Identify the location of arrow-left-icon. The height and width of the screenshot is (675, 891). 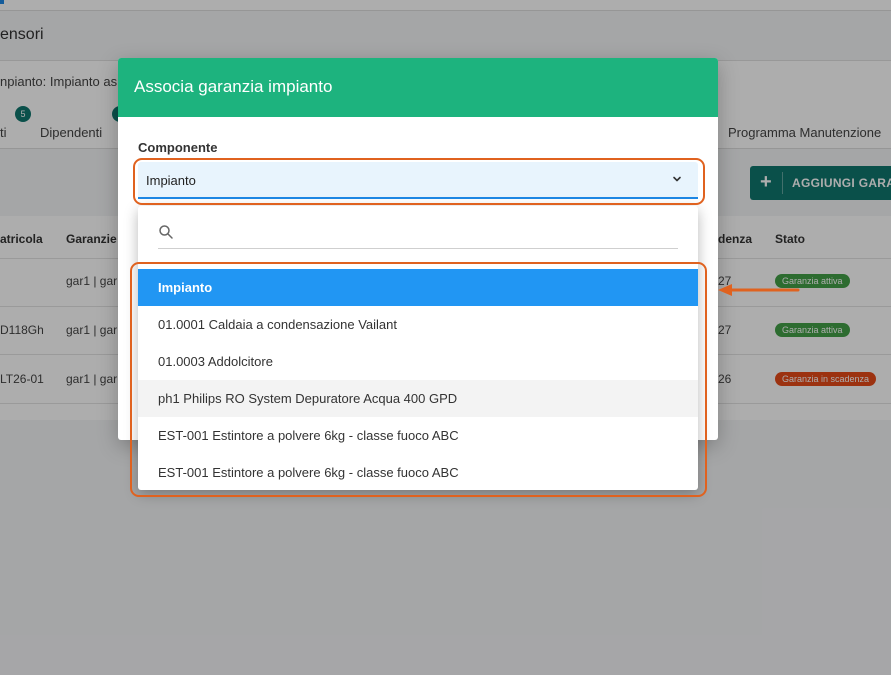
(759, 290).